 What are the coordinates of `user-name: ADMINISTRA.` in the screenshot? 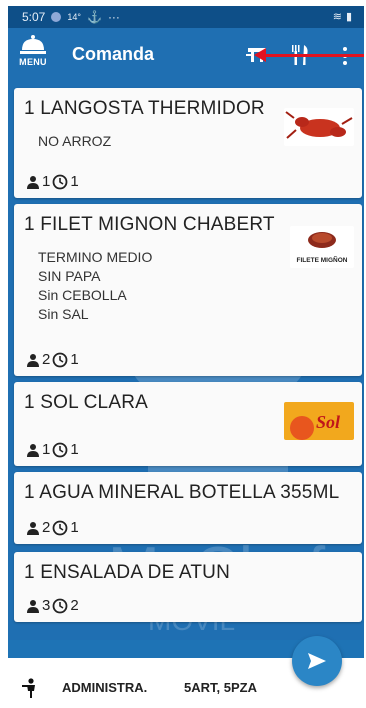 It's located at (105, 687).